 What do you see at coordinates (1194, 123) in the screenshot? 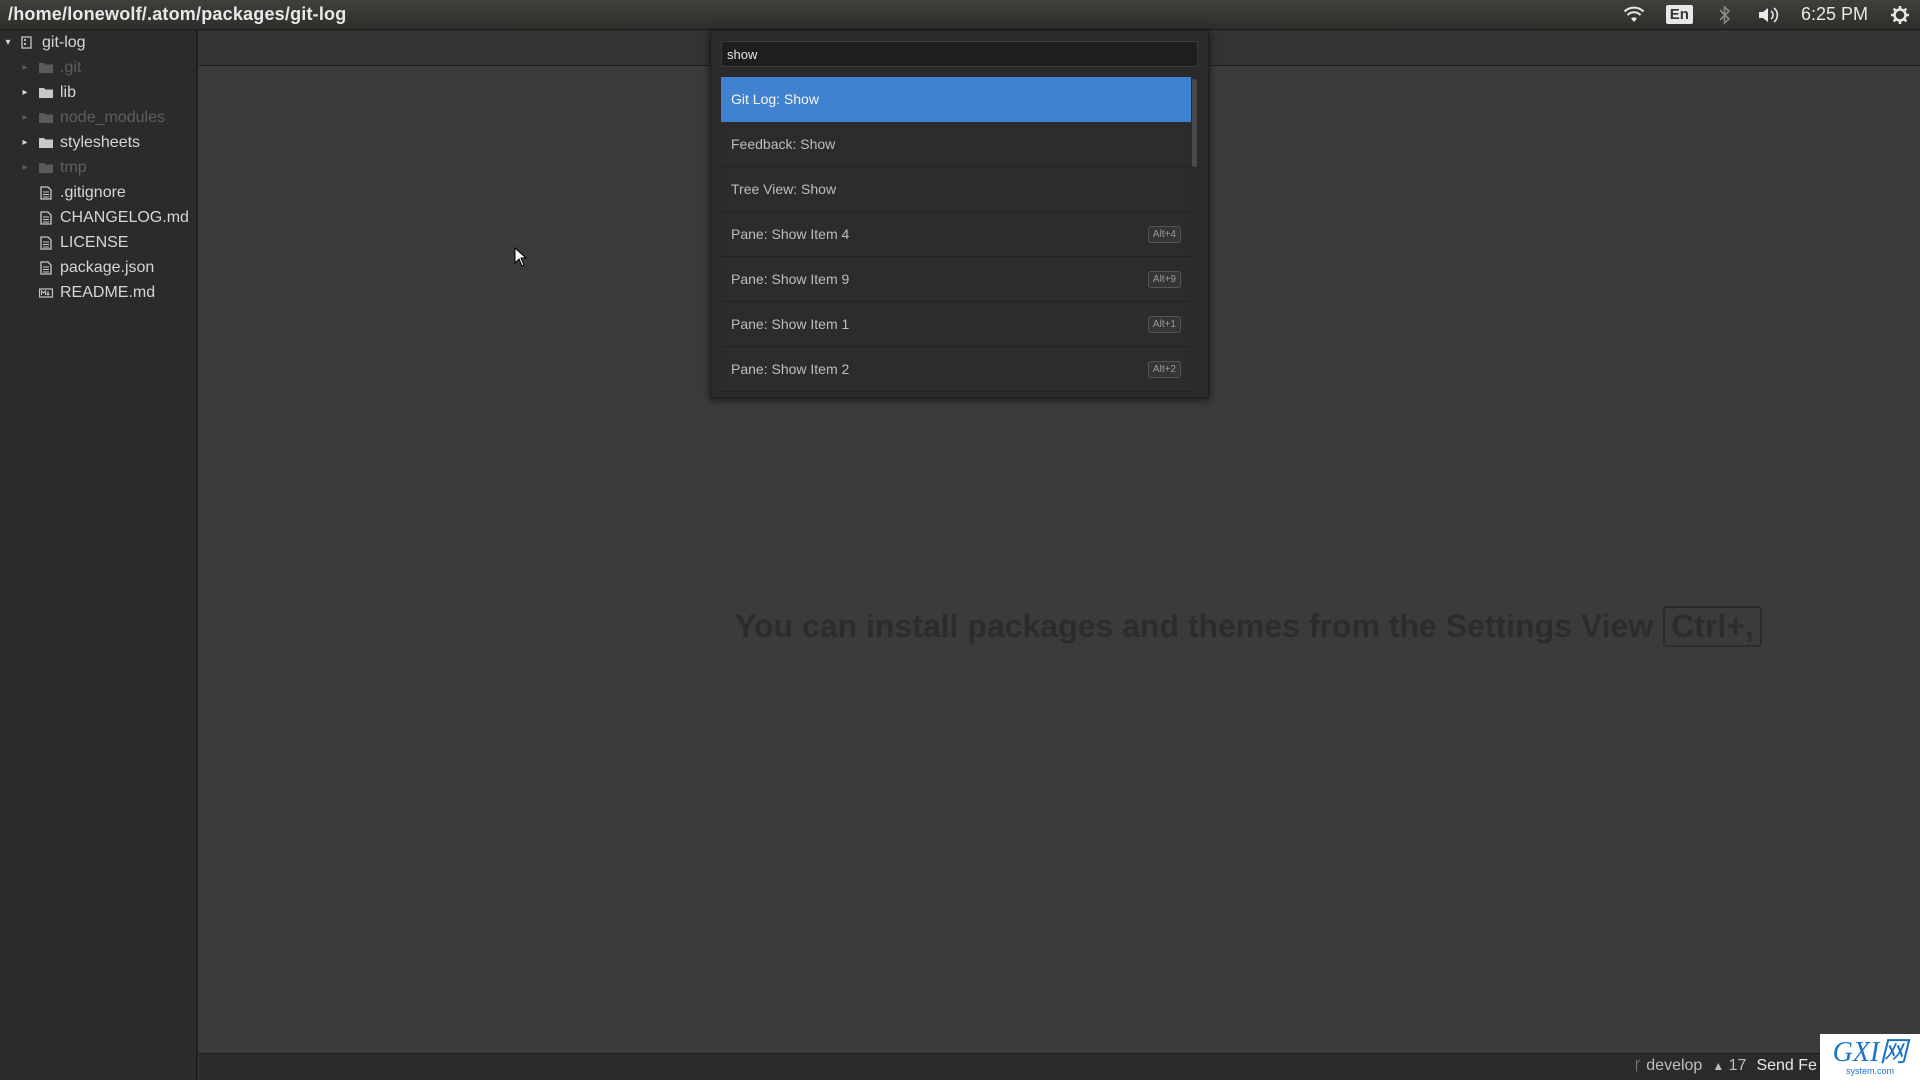
I see `scrollbar-thumb` at bounding box center [1194, 123].